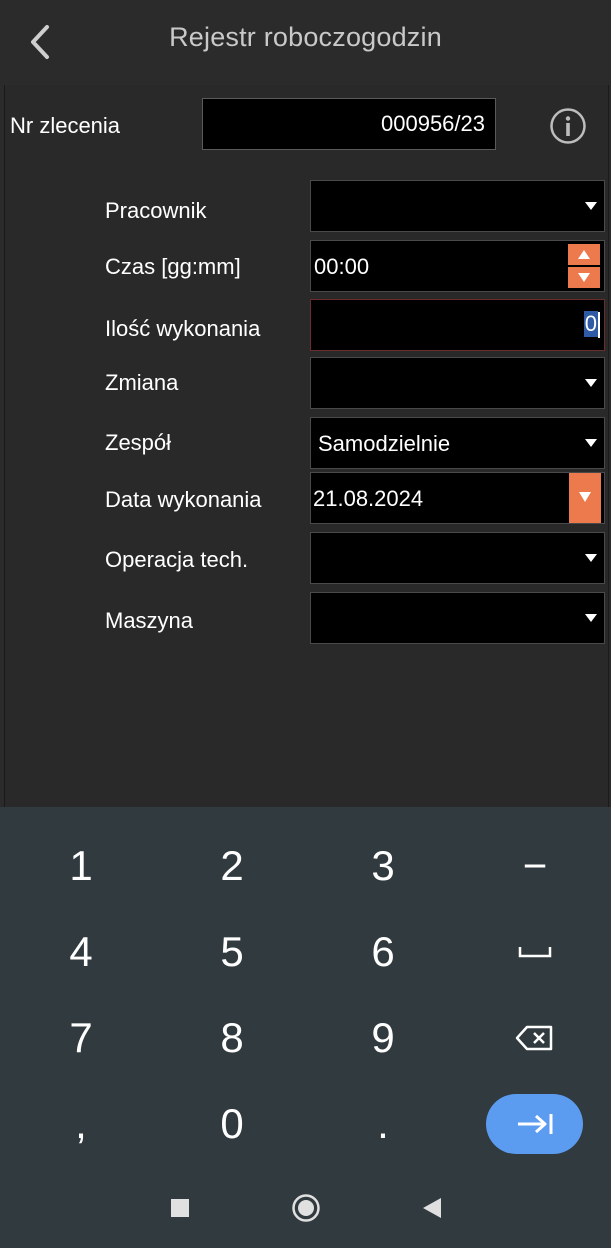  I want to click on page-title: Rejestr roboczogodzin, so click(305, 37).